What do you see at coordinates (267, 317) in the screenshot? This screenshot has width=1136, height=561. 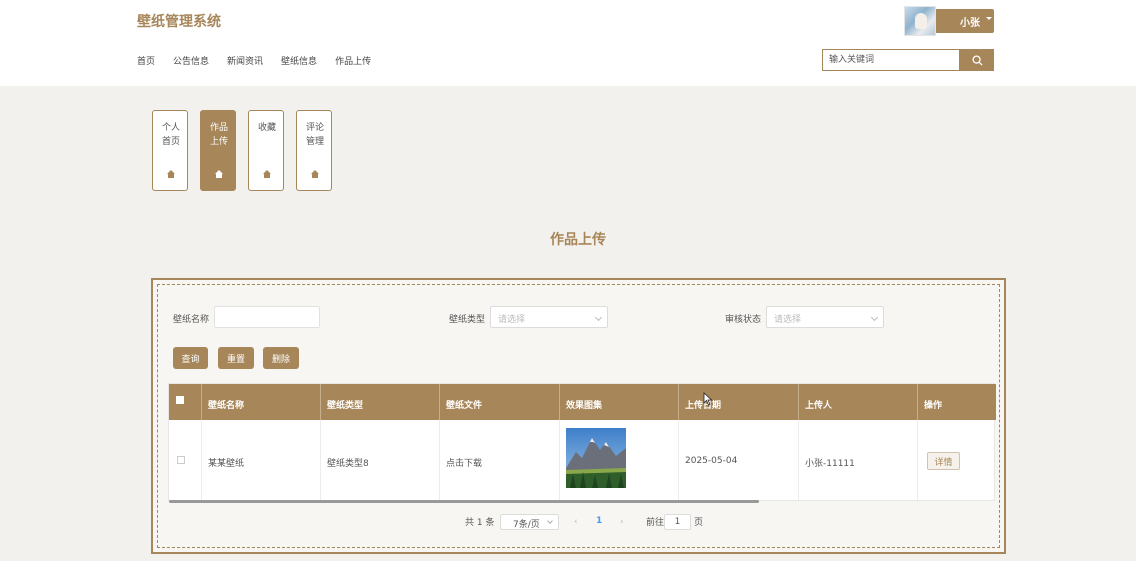 I see `name-filter-input` at bounding box center [267, 317].